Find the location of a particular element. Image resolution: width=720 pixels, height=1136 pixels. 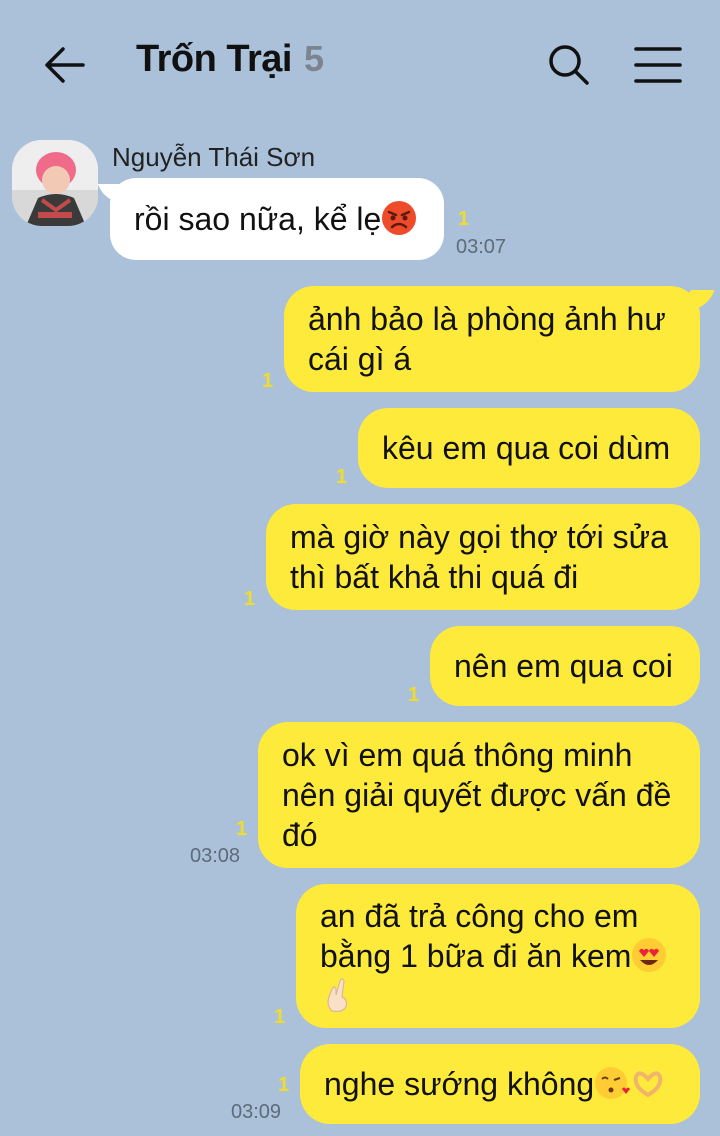

heart-hands-emoji-icon is located at coordinates (648, 1084).